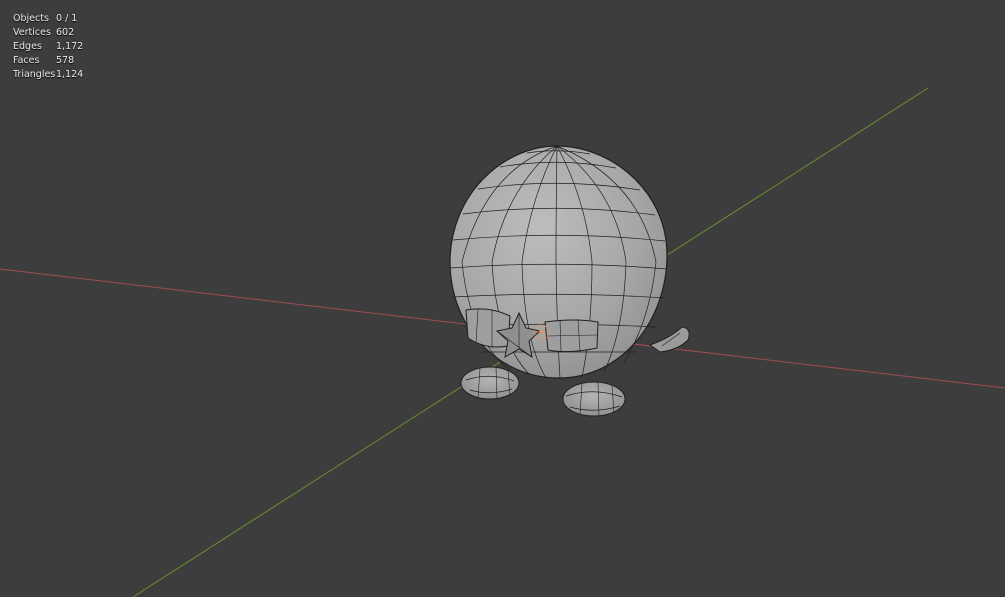  What do you see at coordinates (594, 399) in the screenshot?
I see `right-foot` at bounding box center [594, 399].